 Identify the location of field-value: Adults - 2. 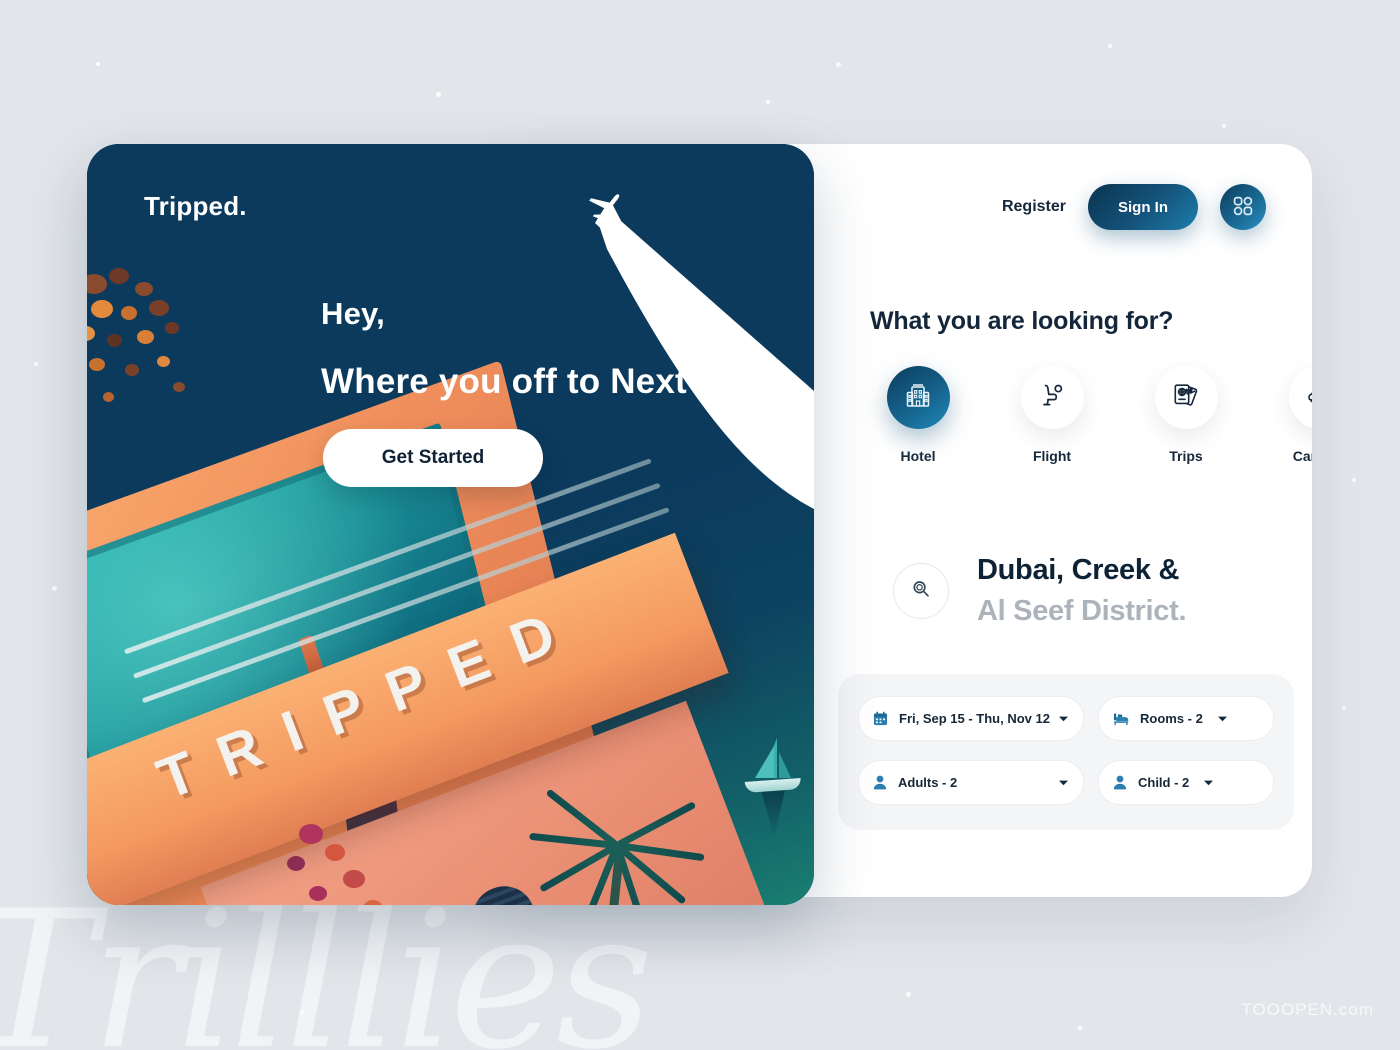
(928, 782).